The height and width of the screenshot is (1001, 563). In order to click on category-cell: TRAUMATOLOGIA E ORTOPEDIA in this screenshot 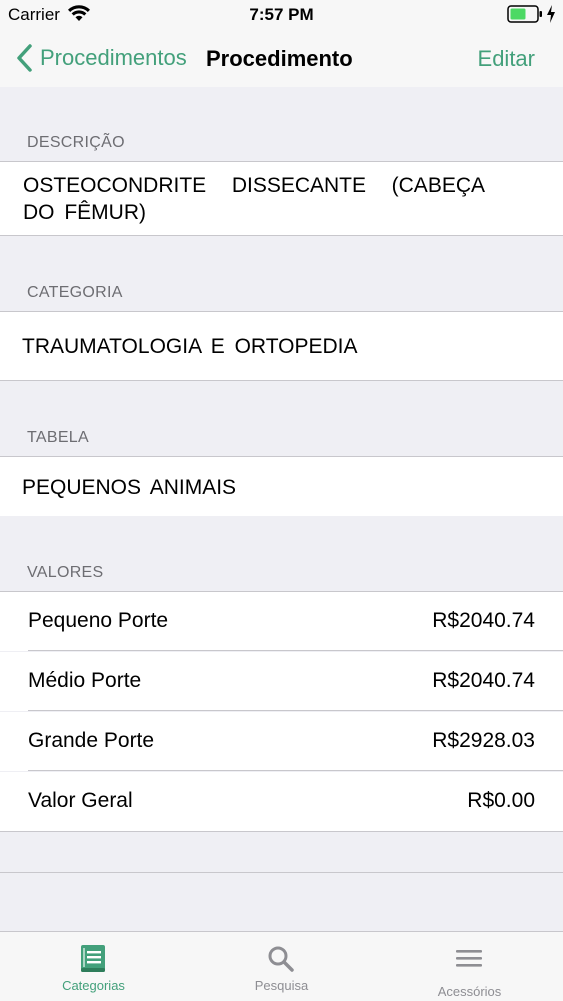, I will do `click(281, 346)`.